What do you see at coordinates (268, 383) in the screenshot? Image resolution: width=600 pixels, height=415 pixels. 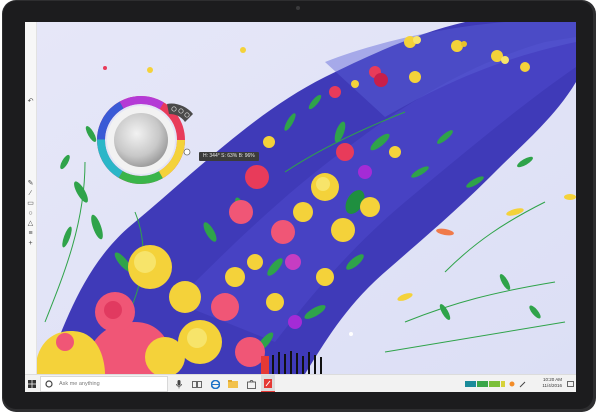 I see `sketchable-app-icon` at bounding box center [268, 383].